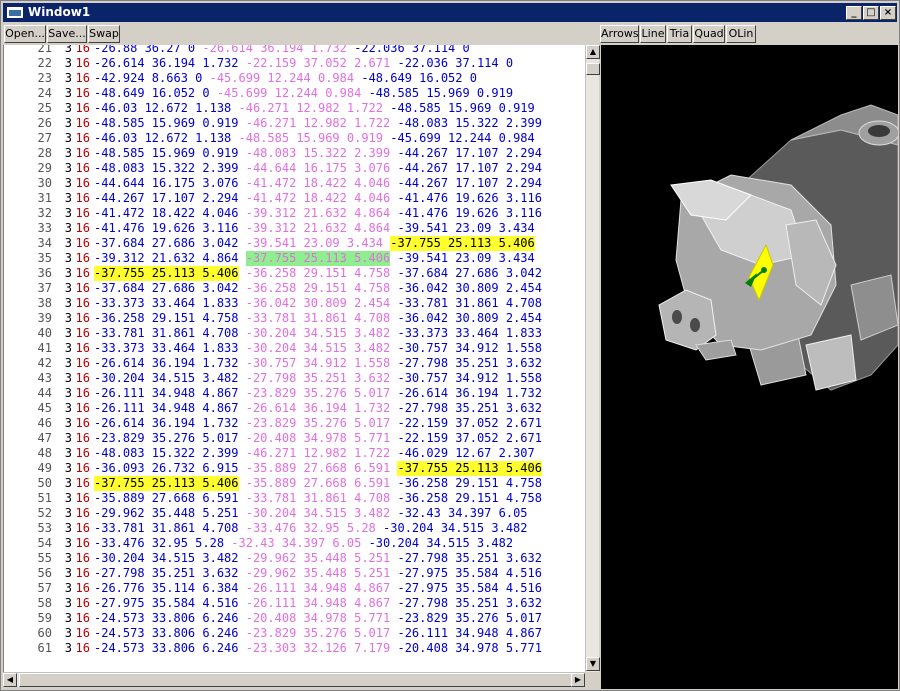  What do you see at coordinates (854, 13) in the screenshot?
I see `minimize-button: _` at bounding box center [854, 13].